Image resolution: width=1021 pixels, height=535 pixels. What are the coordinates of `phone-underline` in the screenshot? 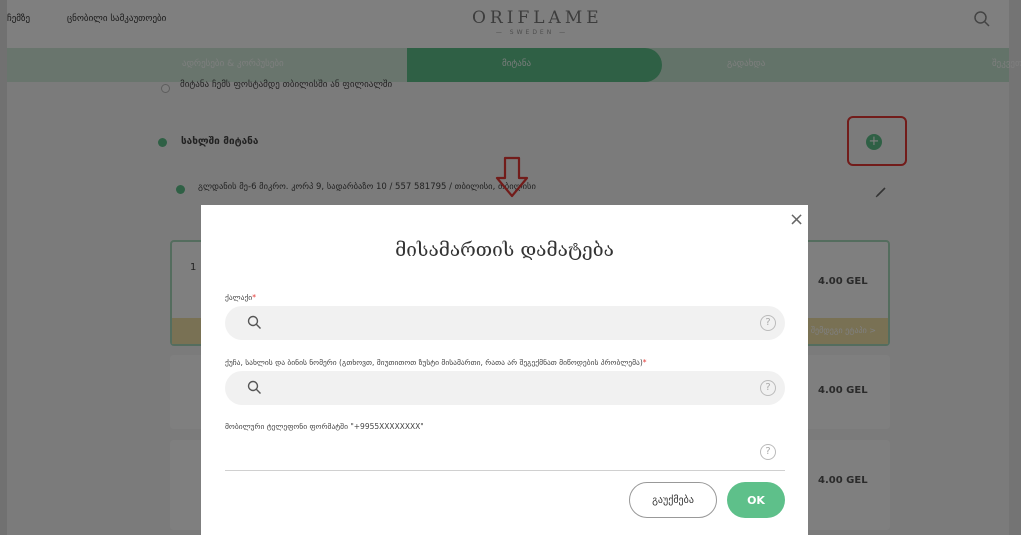 It's located at (505, 470).